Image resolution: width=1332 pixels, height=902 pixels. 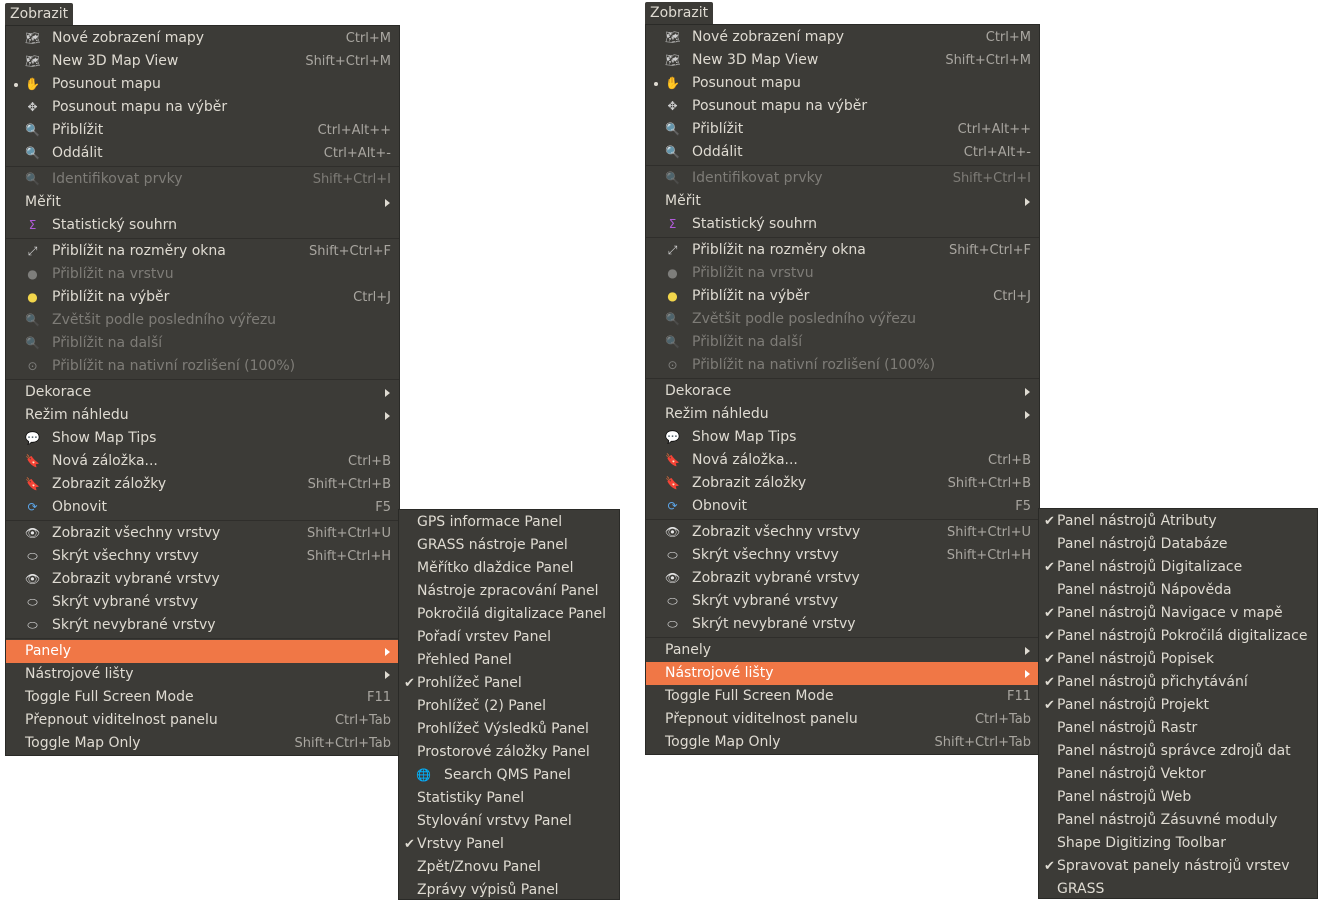 I want to click on checkmark-icon: ✔, so click(x=1049, y=521).